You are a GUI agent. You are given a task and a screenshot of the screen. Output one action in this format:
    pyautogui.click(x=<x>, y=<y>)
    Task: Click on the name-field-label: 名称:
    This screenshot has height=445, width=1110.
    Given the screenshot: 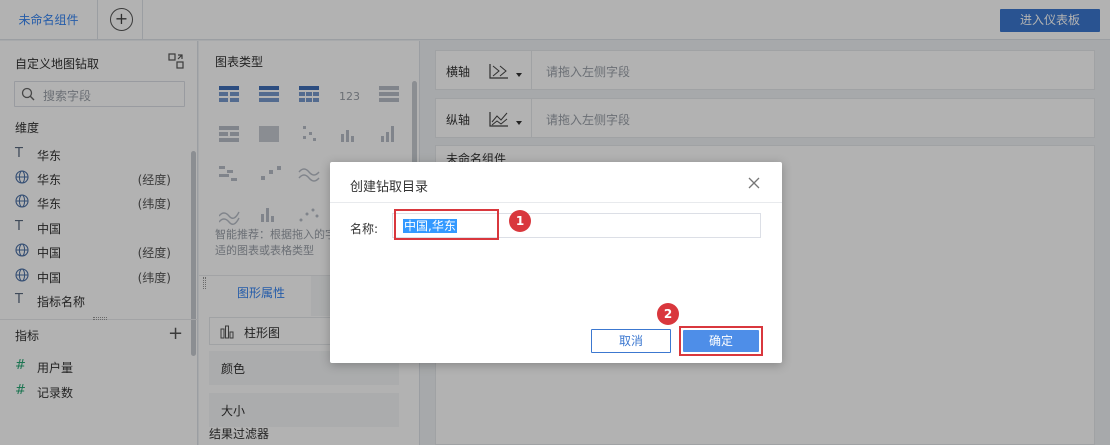 What is the action you would take?
    pyautogui.click(x=364, y=229)
    